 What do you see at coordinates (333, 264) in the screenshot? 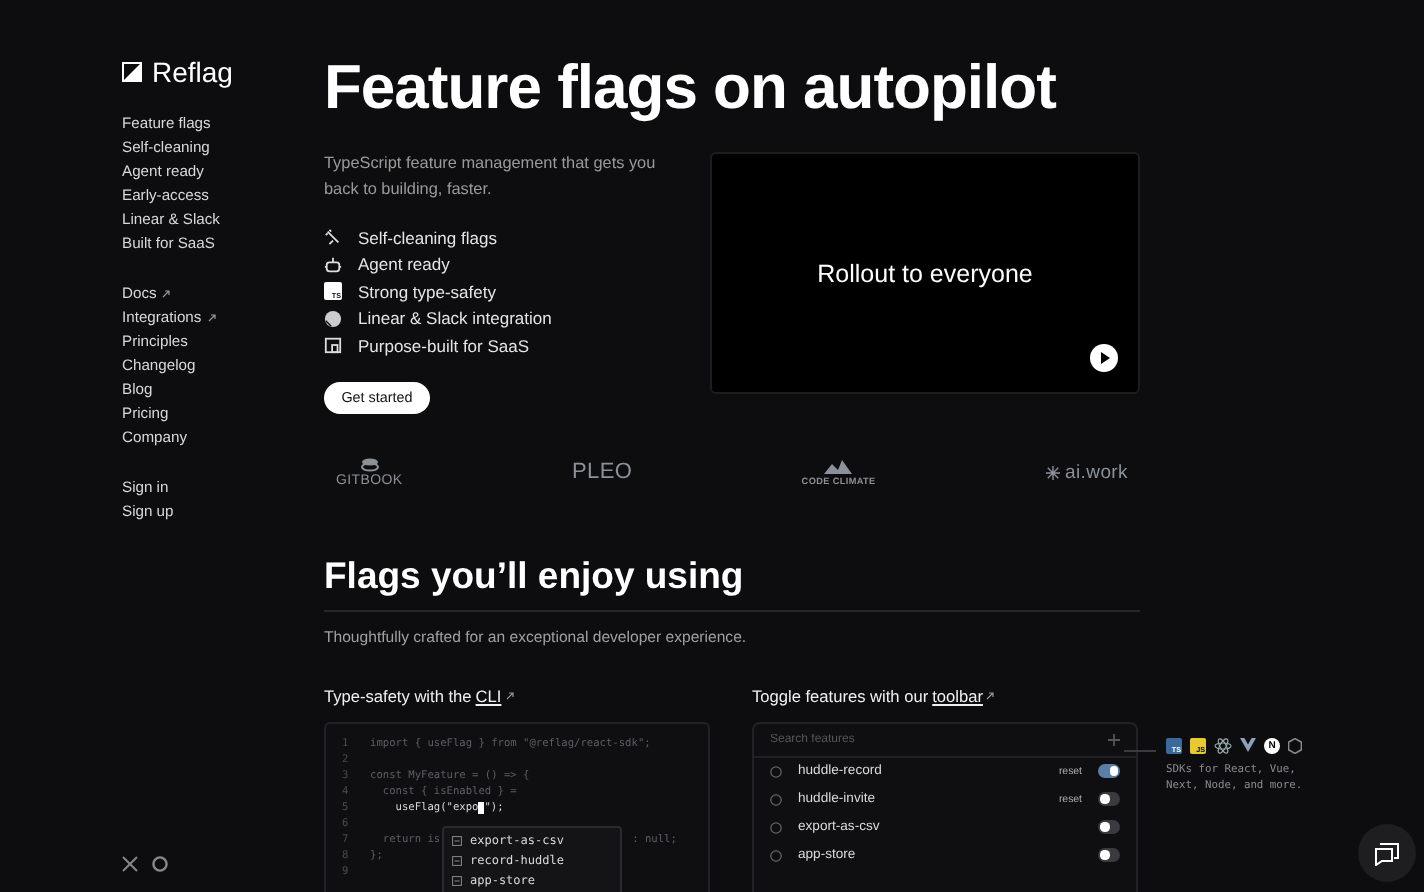
I see `robot-icon` at bounding box center [333, 264].